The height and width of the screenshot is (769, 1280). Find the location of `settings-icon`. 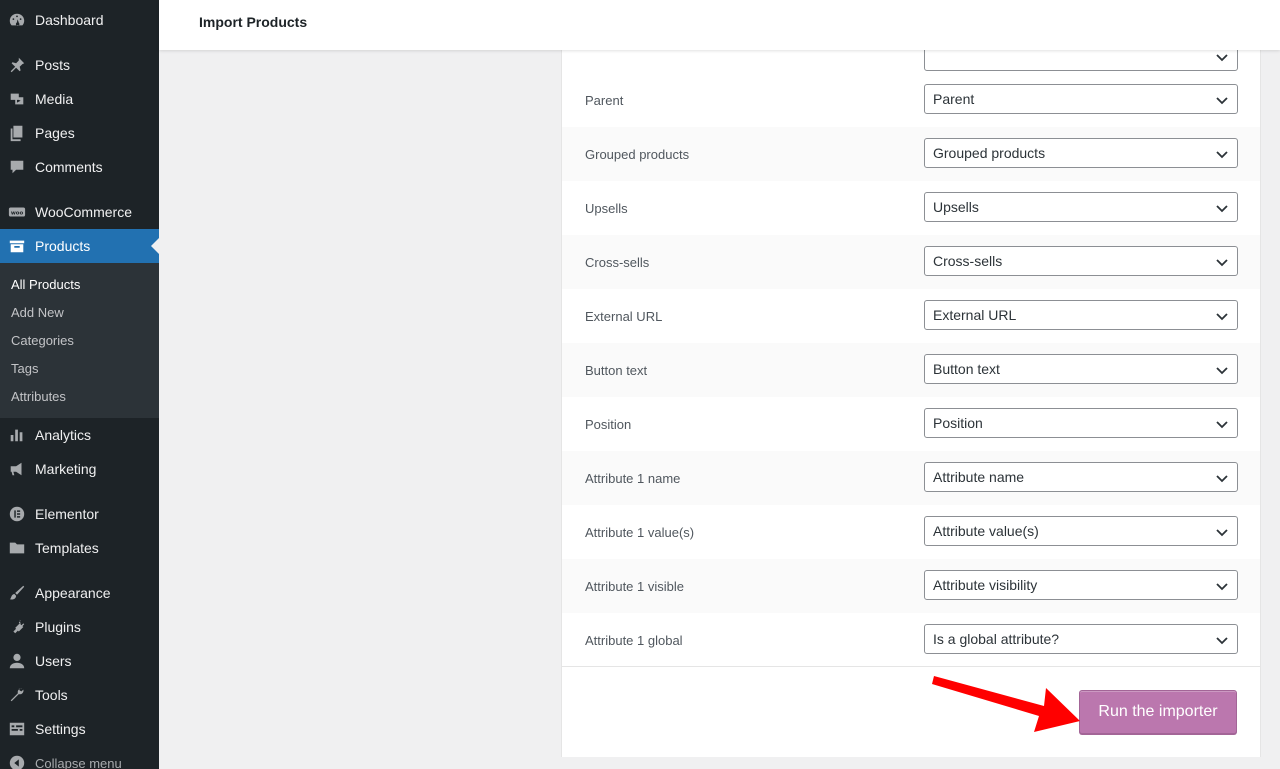

settings-icon is located at coordinates (17, 729).